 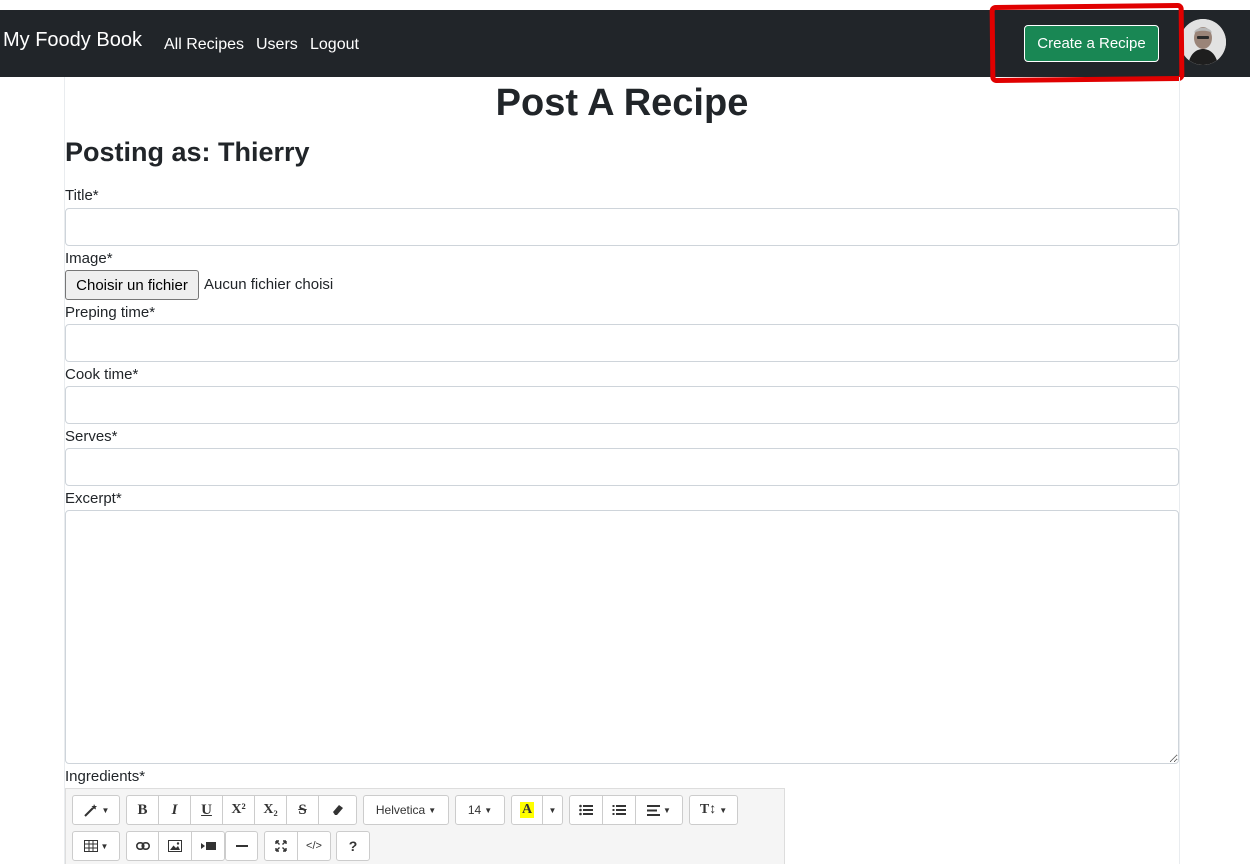 What do you see at coordinates (102, 374) in the screenshot?
I see `cook-time-label: Cook time*` at bounding box center [102, 374].